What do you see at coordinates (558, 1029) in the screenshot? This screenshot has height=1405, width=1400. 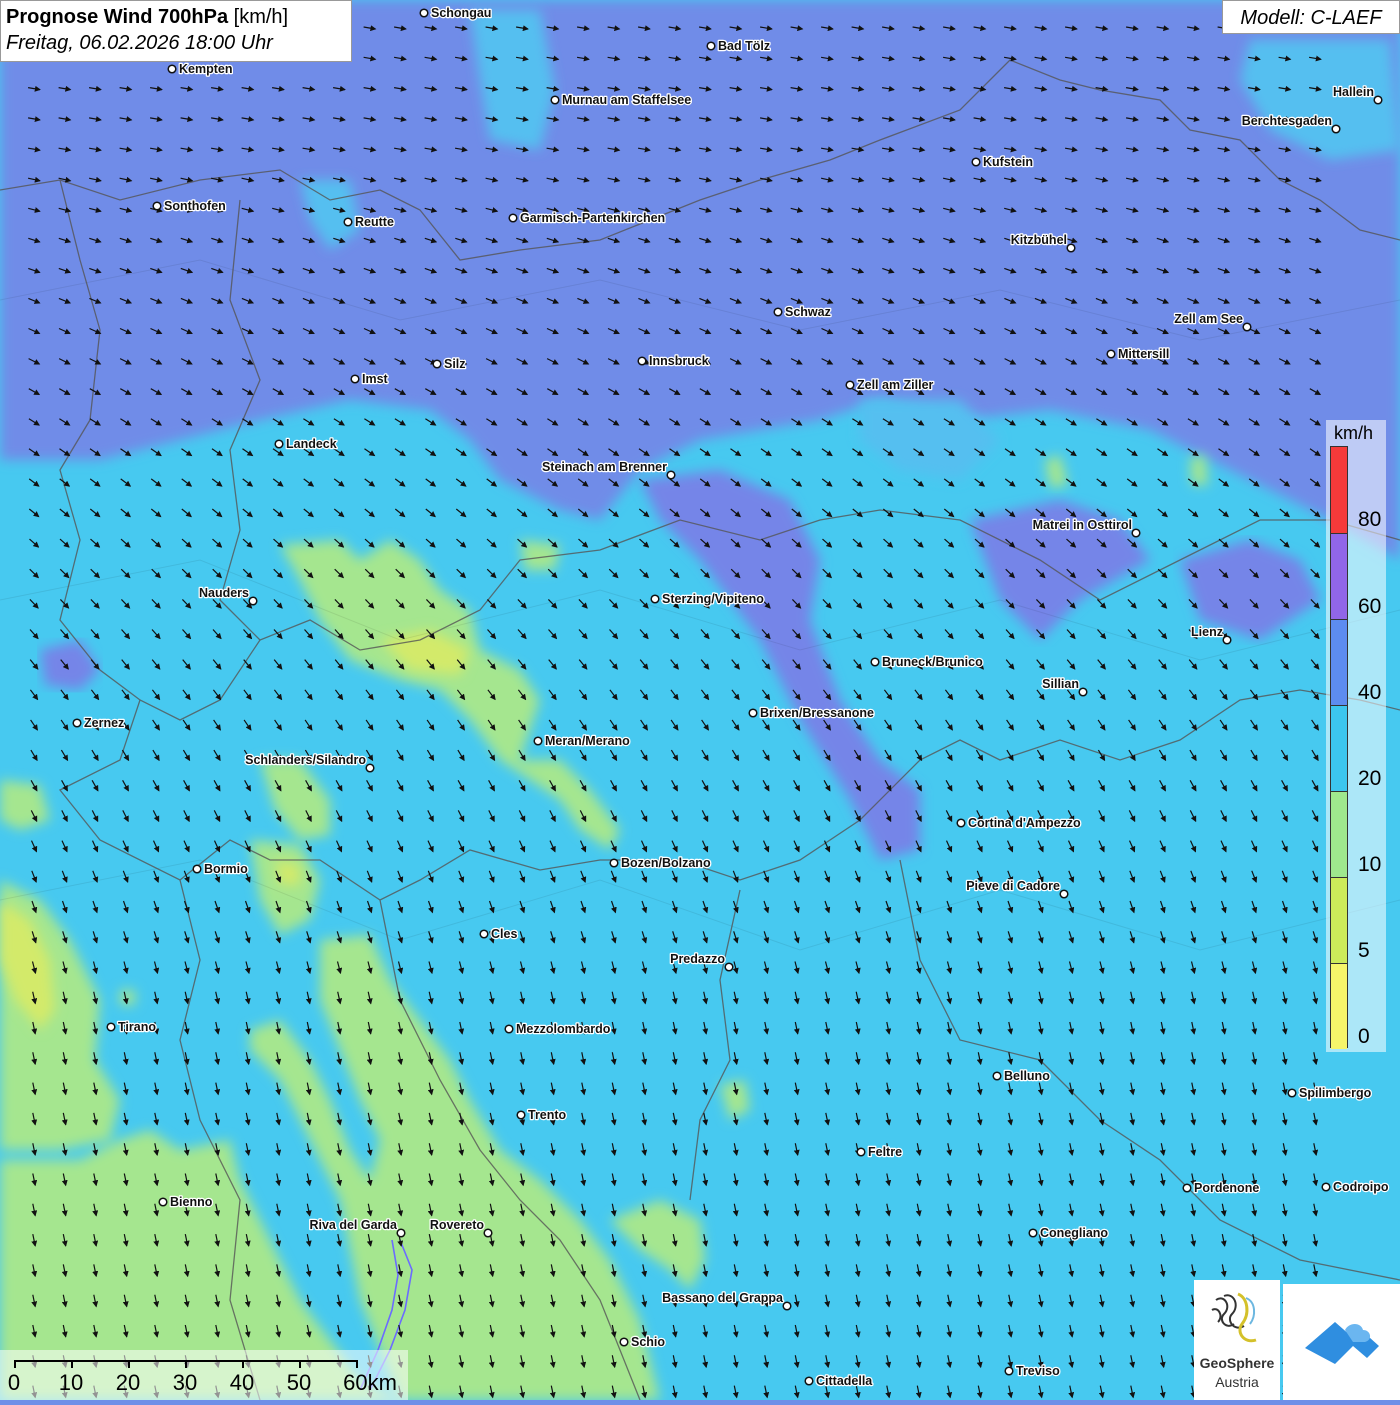 I see `city-mezzolombardo: Mezzolombardo` at bounding box center [558, 1029].